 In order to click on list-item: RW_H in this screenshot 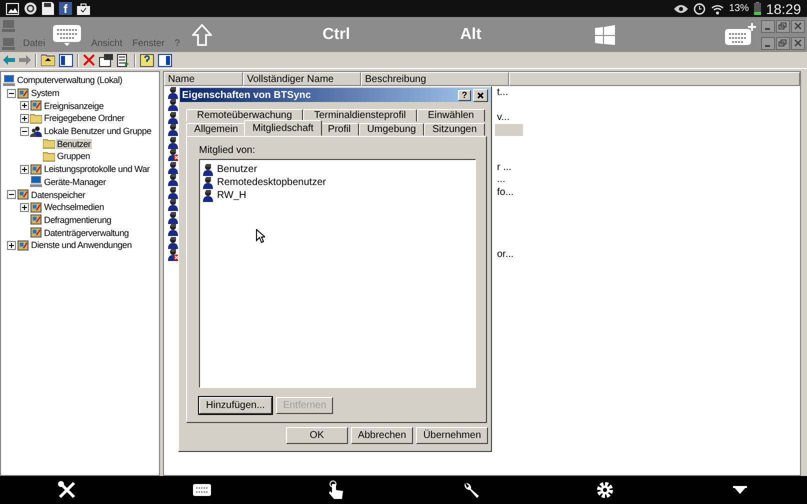, I will do `click(231, 195)`.